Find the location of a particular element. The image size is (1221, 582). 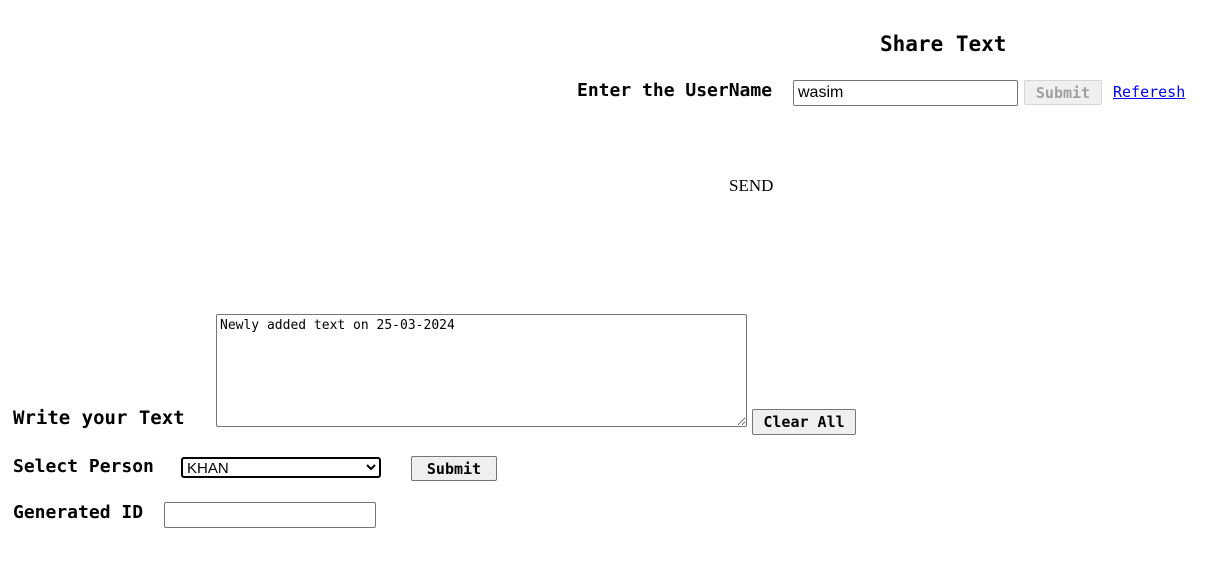

page-title: Share Text is located at coordinates (943, 44).